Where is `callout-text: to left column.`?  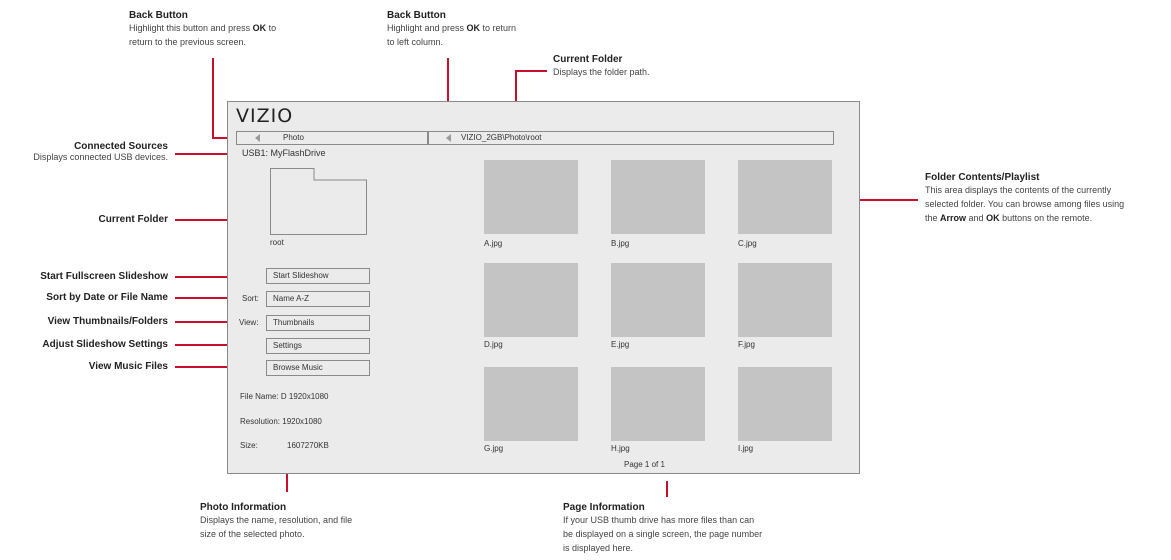 callout-text: to left column. is located at coordinates (415, 42).